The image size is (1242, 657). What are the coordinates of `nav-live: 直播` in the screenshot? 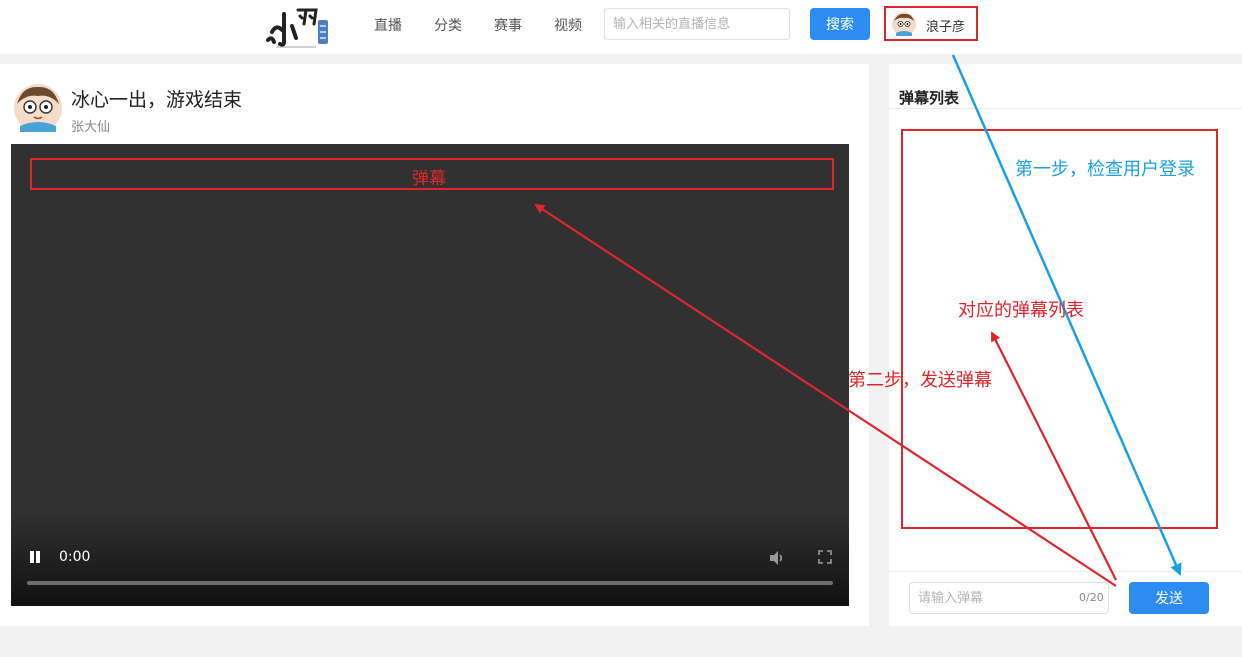 It's located at (388, 25).